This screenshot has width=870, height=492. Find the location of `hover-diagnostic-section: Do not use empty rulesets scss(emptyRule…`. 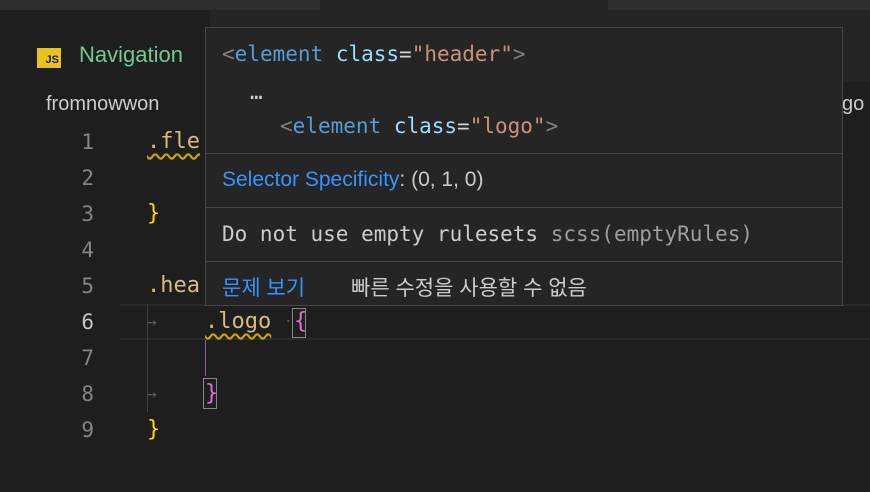

hover-diagnostic-section: Do not use empty rulesets scss(emptyRule… is located at coordinates (524, 235).